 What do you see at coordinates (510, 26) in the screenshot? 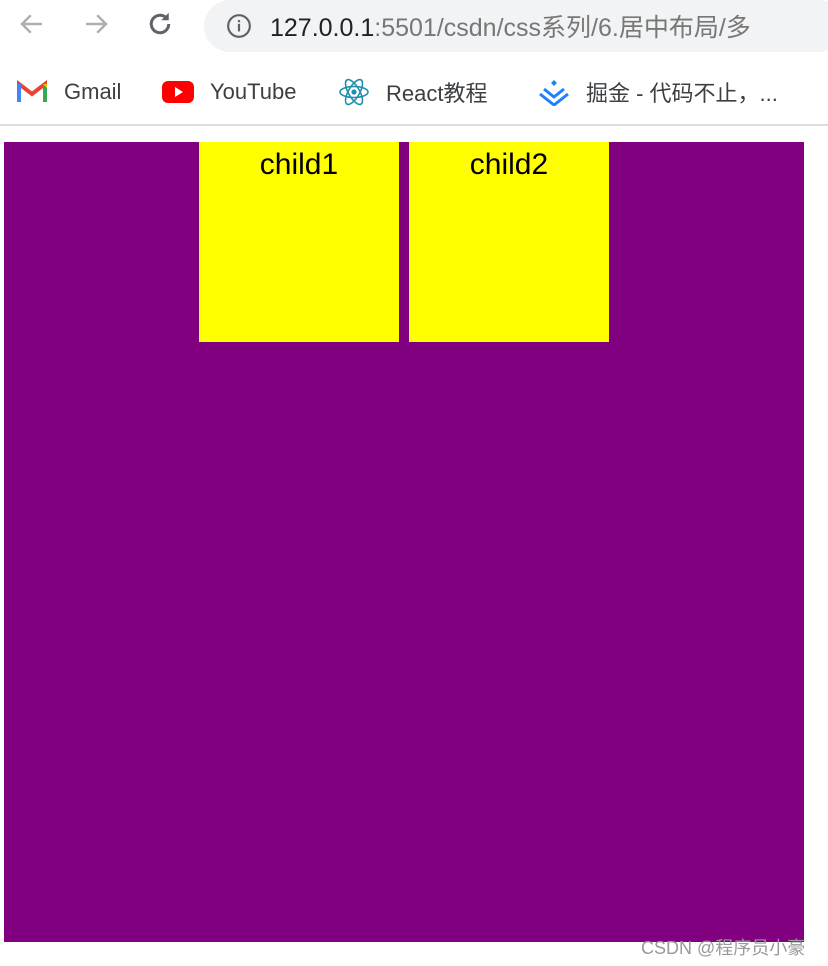
I see `url-text: 127.0.0.1:5501/csdn/css系列/6.居中布局/多` at bounding box center [510, 26].